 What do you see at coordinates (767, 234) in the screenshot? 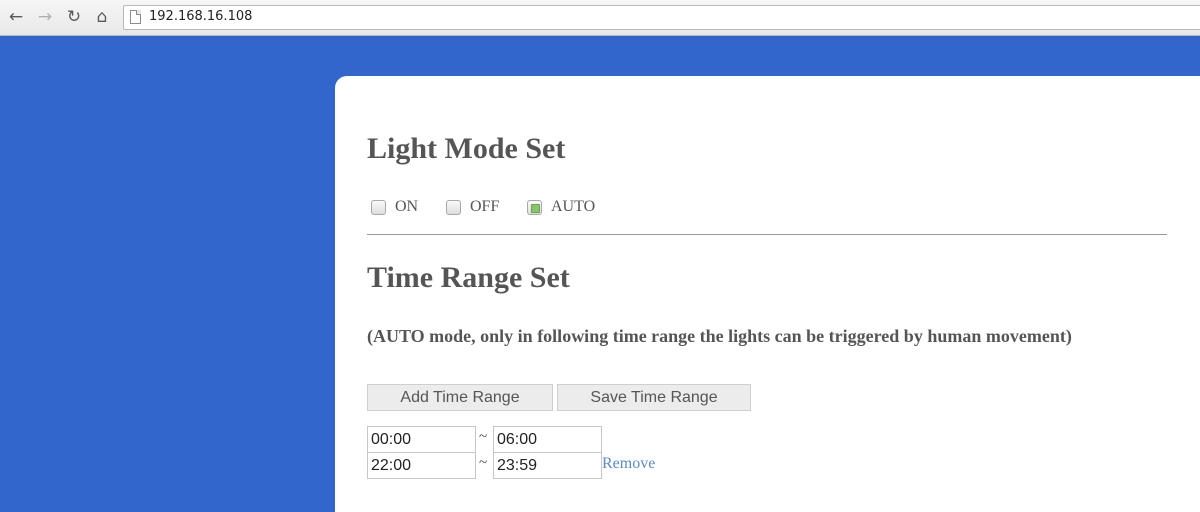
I see `section-divider` at bounding box center [767, 234].